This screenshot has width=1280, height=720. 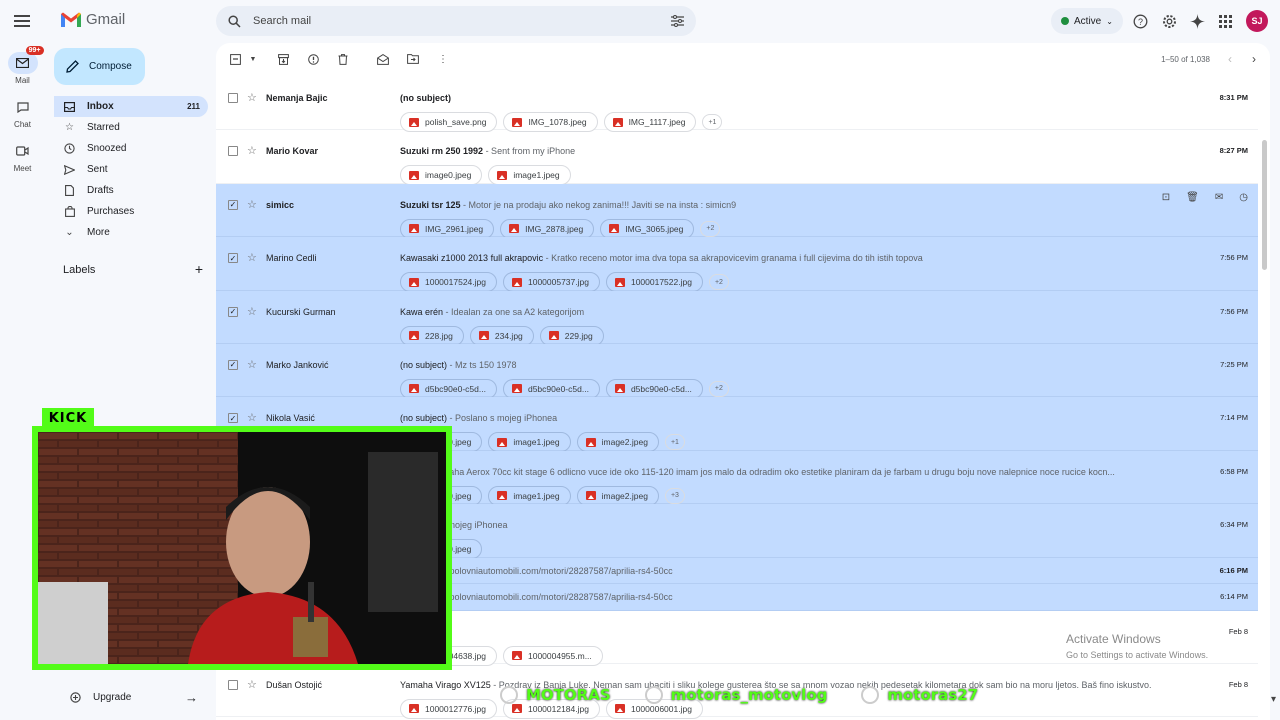 I want to click on sidebar-item-drafts: Drafts, so click(x=131, y=190).